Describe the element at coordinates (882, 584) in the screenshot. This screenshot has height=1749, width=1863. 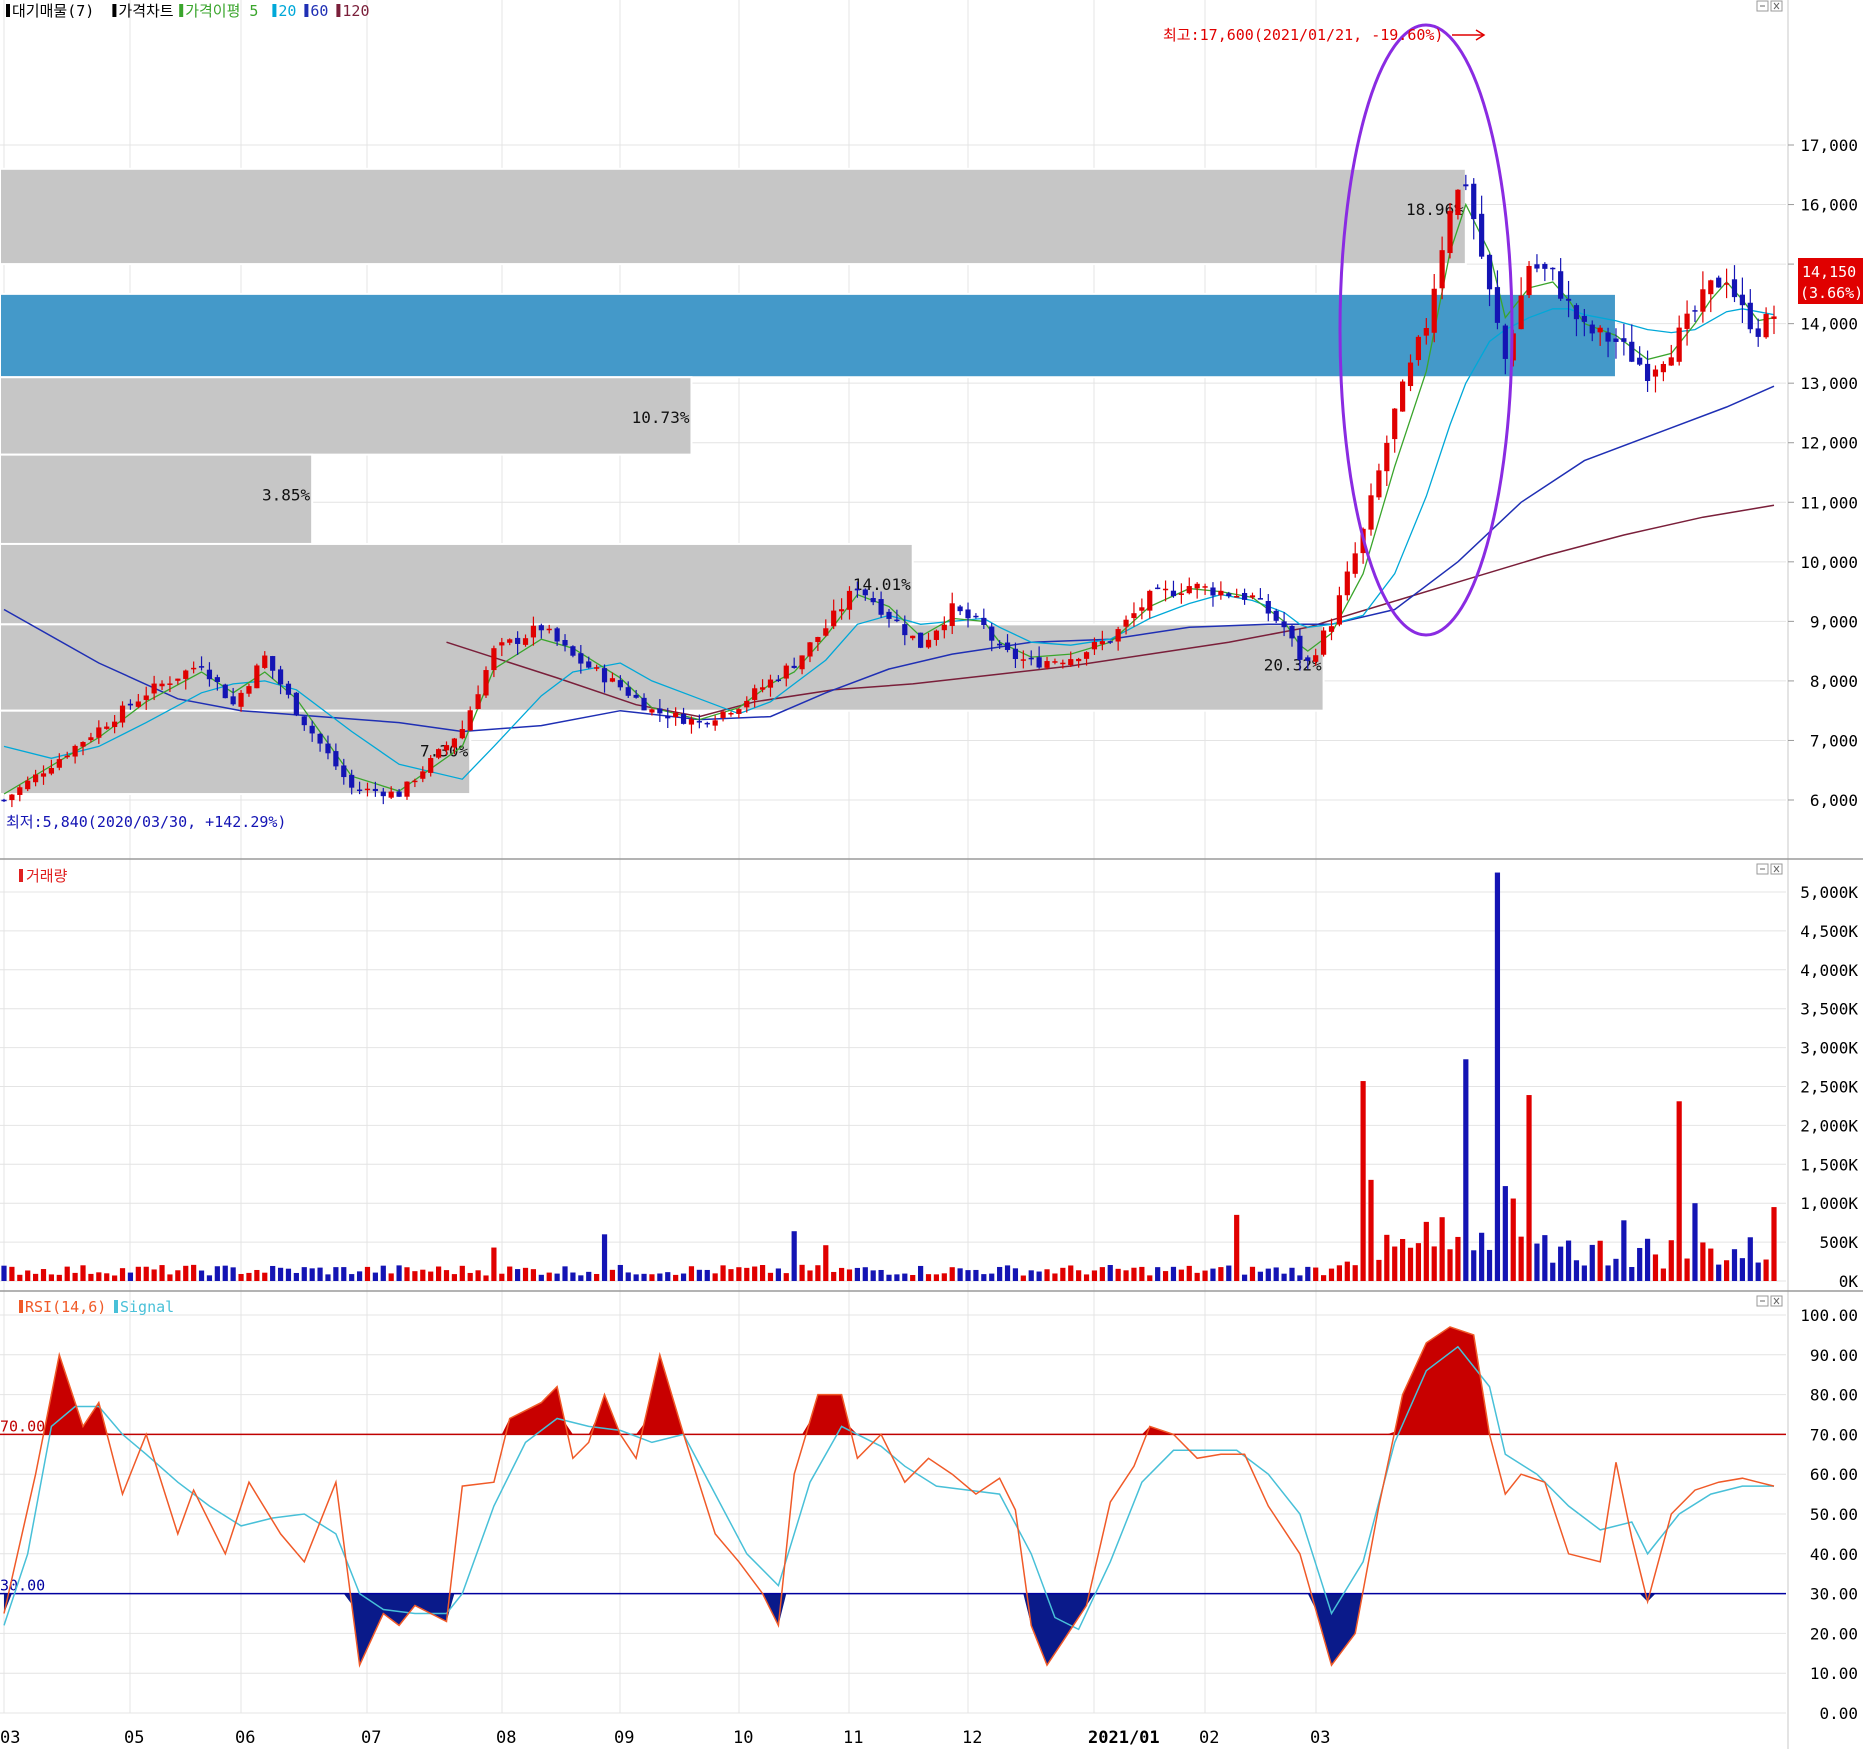
I see `volume-profile-label: 14.01%` at that location.